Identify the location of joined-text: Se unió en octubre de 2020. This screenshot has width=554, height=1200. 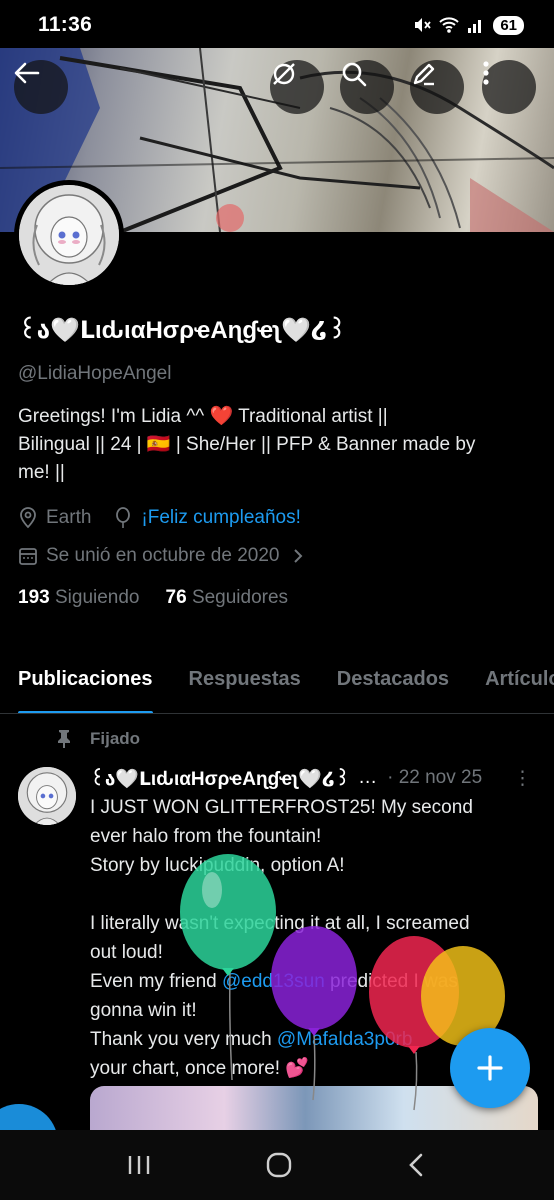
(163, 555).